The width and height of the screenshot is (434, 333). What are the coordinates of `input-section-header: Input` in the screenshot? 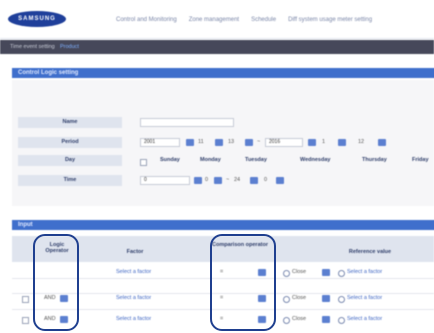 It's located at (223, 225).